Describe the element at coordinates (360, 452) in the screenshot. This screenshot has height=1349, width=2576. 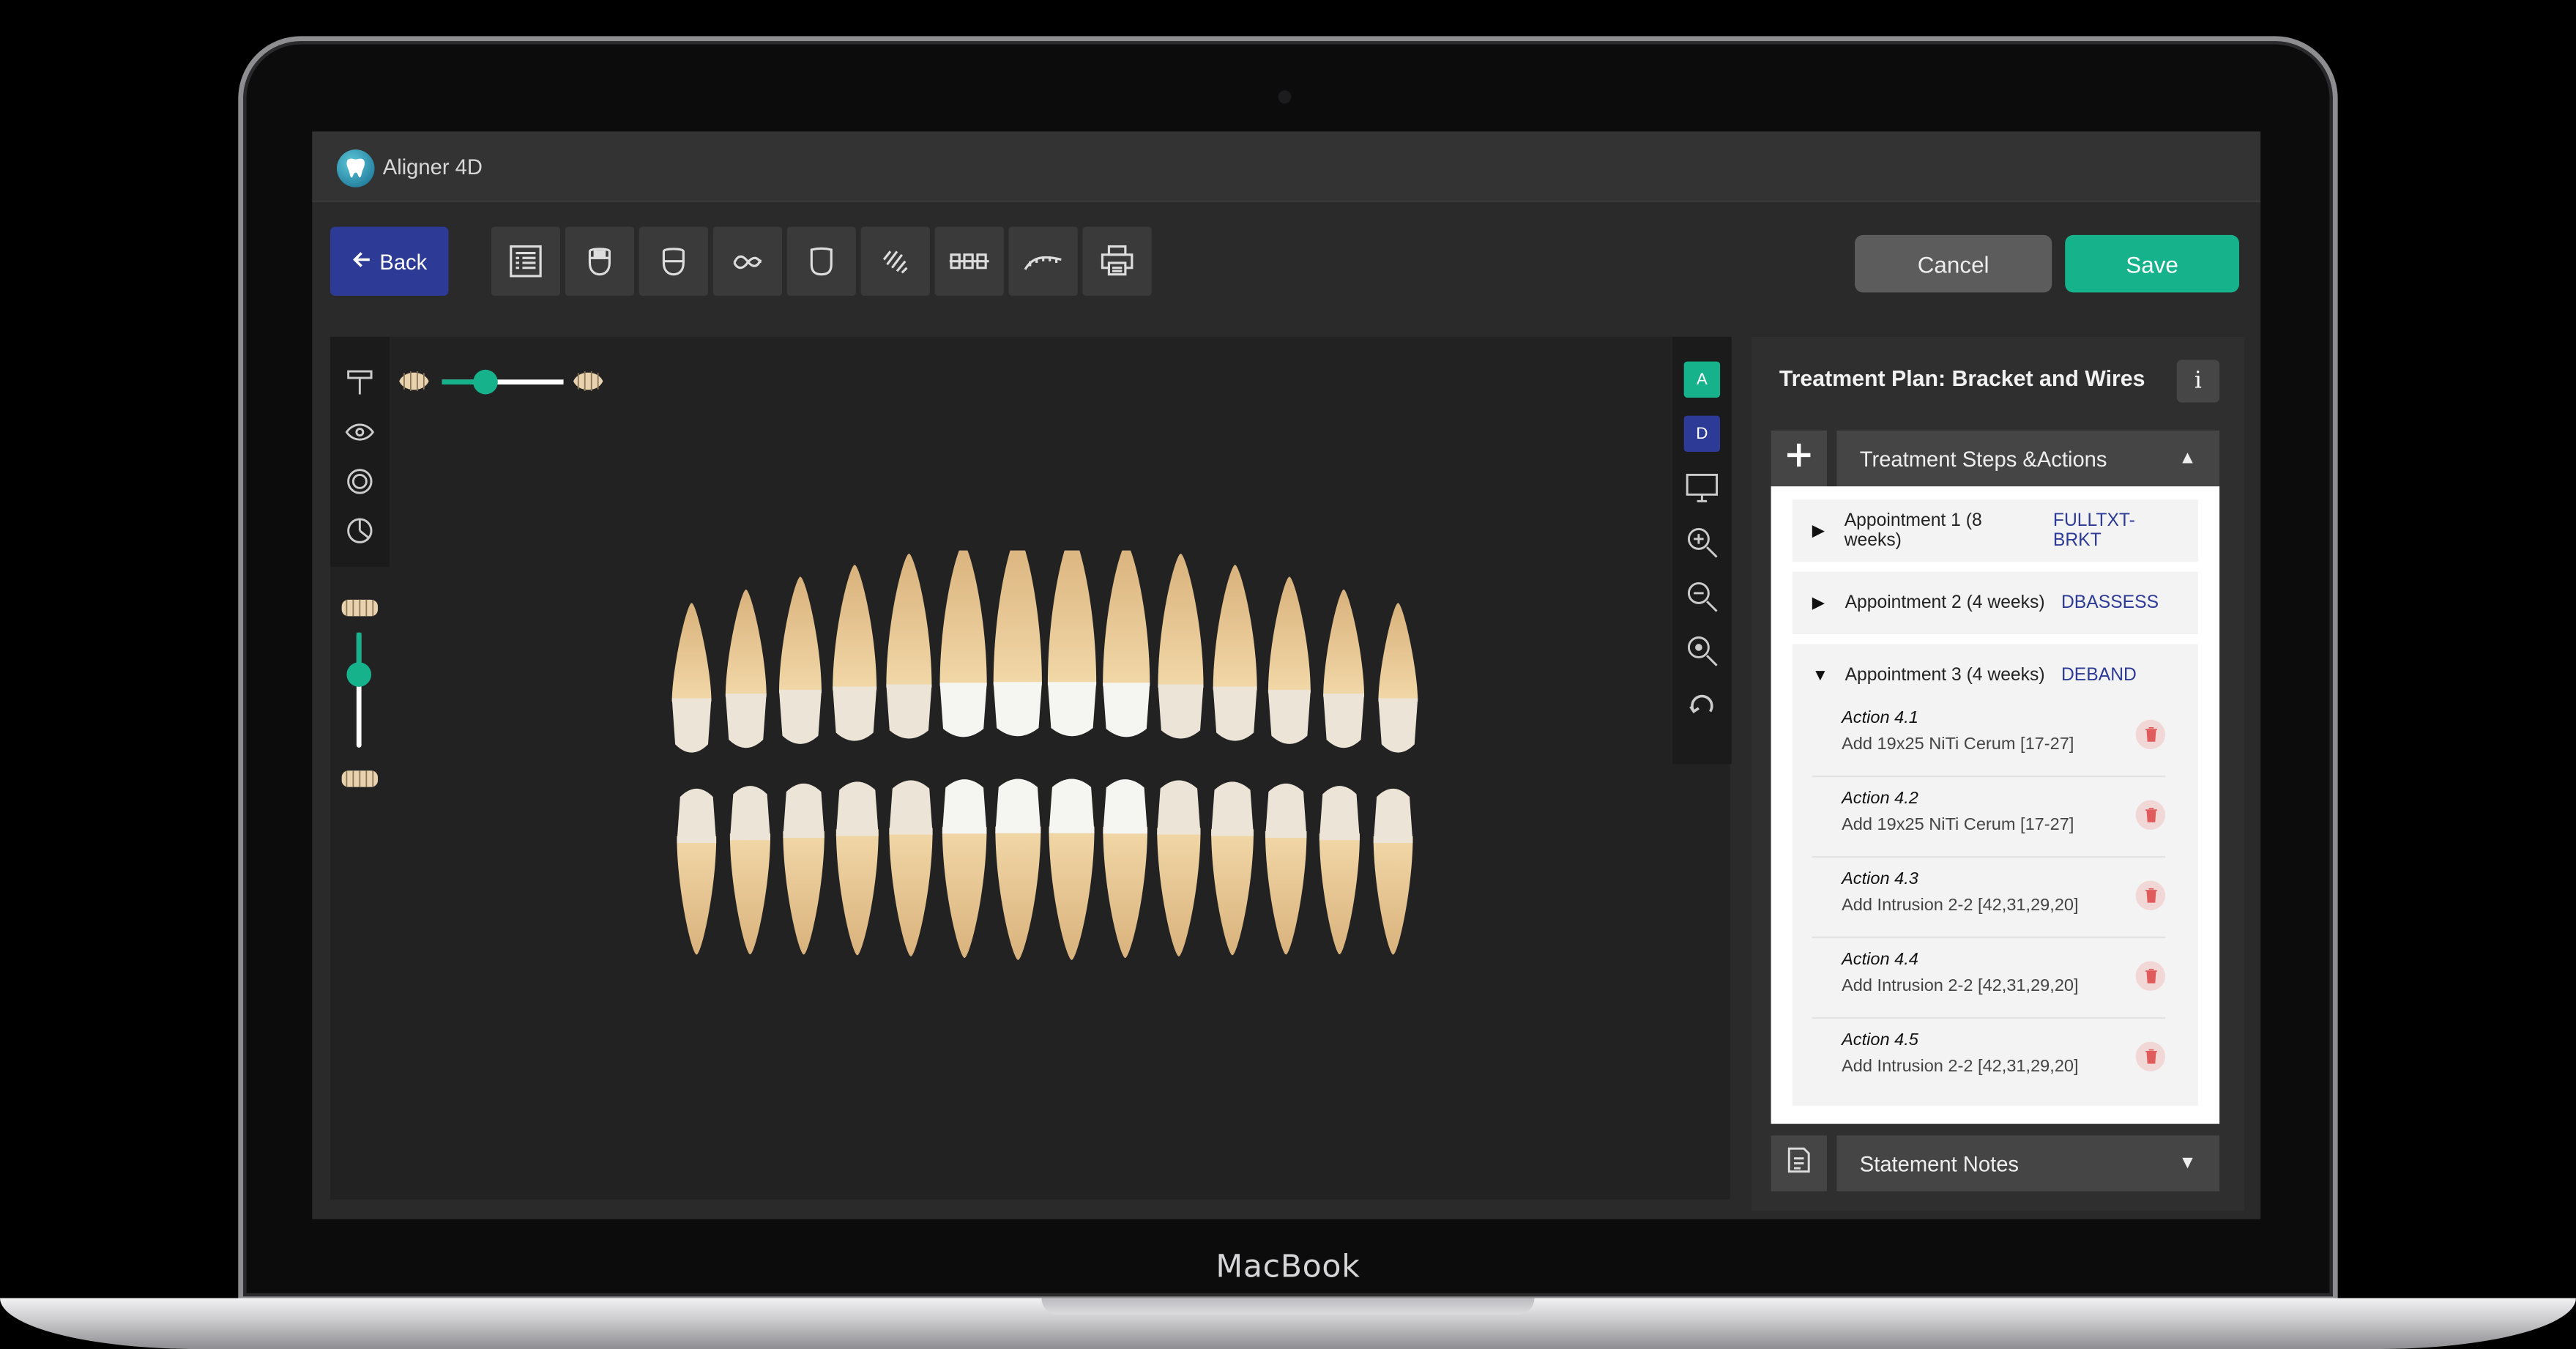
I see `left-tool-column` at that location.